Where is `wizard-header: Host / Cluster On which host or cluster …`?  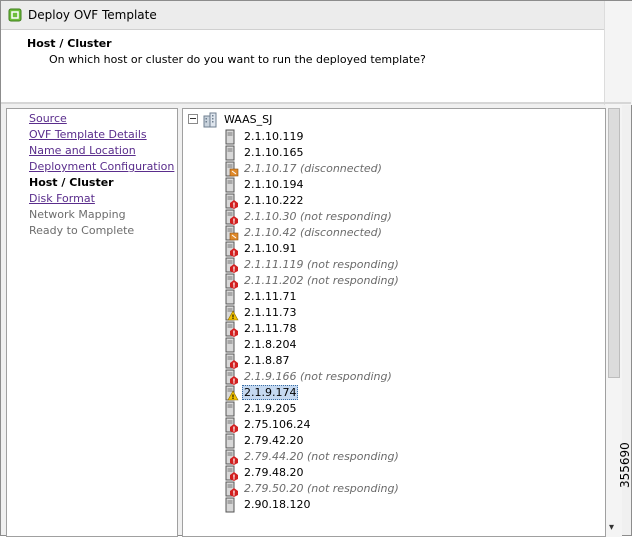 wizard-header: Host / Cluster On which host or cluster … is located at coordinates (302, 66).